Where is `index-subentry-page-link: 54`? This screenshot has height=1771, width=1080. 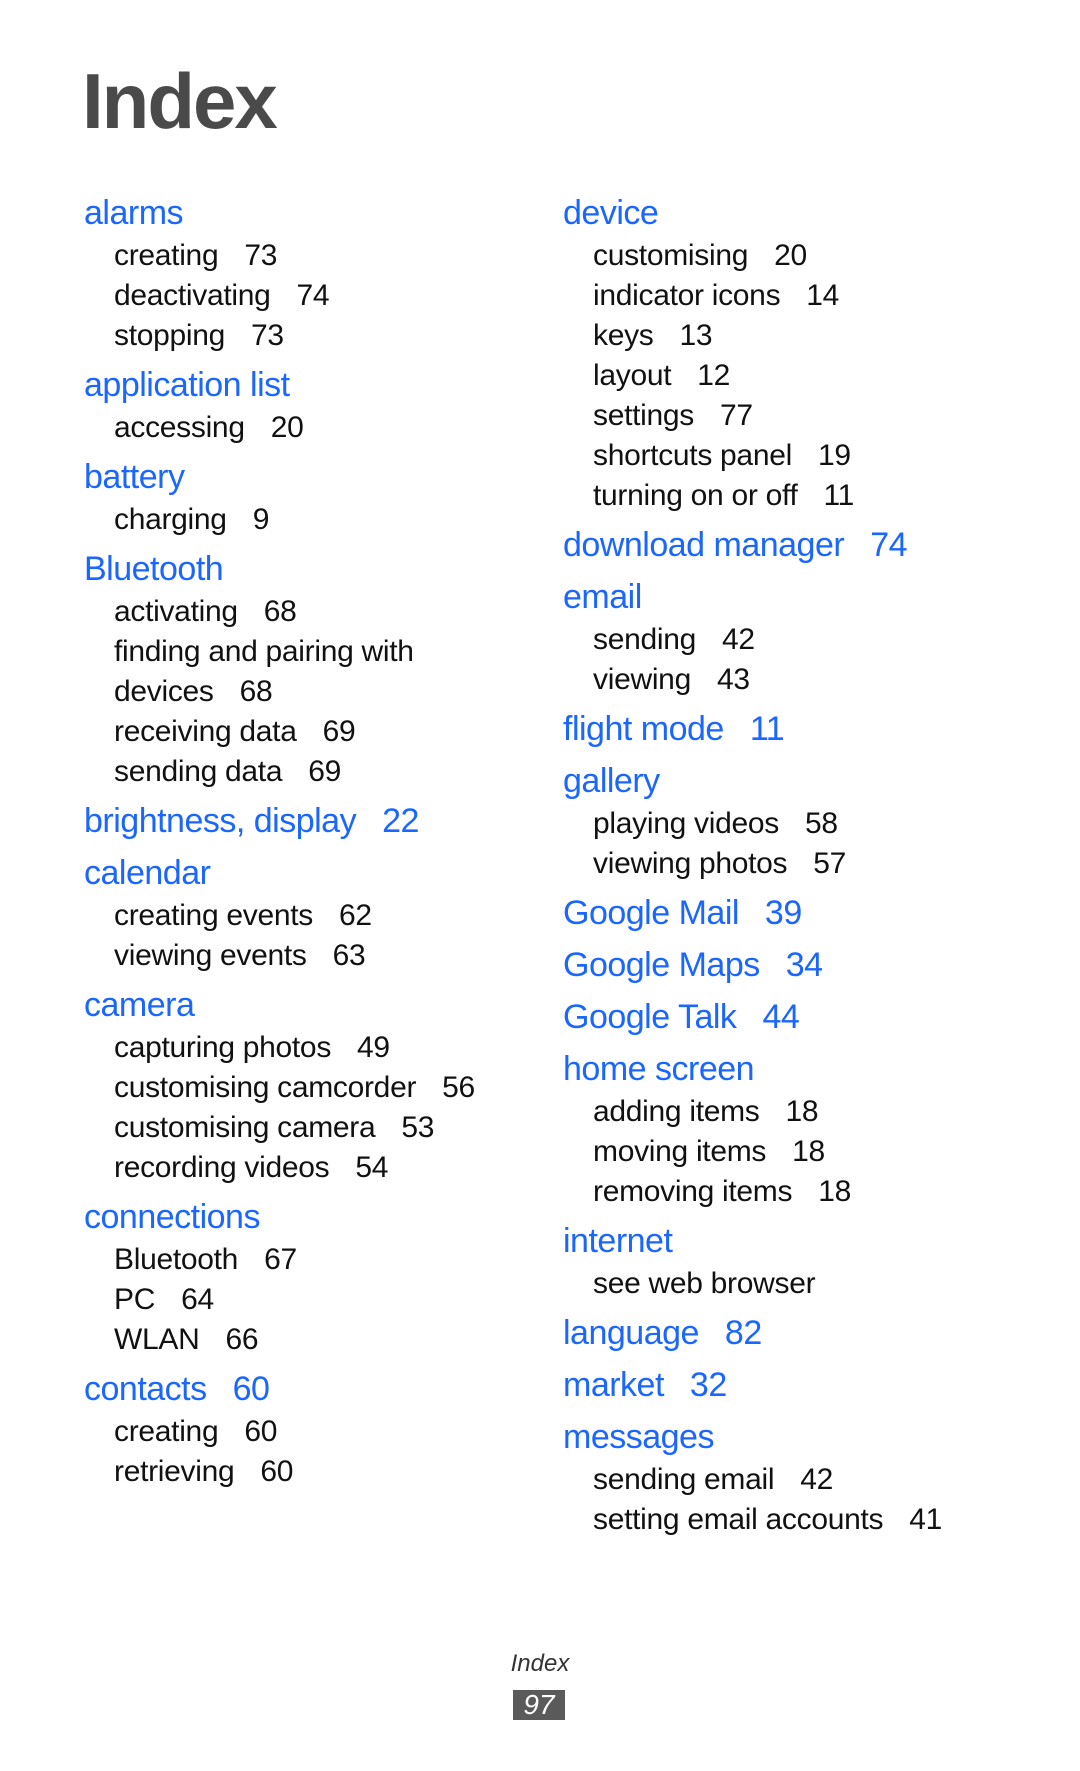
index-subentry-page-link: 54 is located at coordinates (371, 1167).